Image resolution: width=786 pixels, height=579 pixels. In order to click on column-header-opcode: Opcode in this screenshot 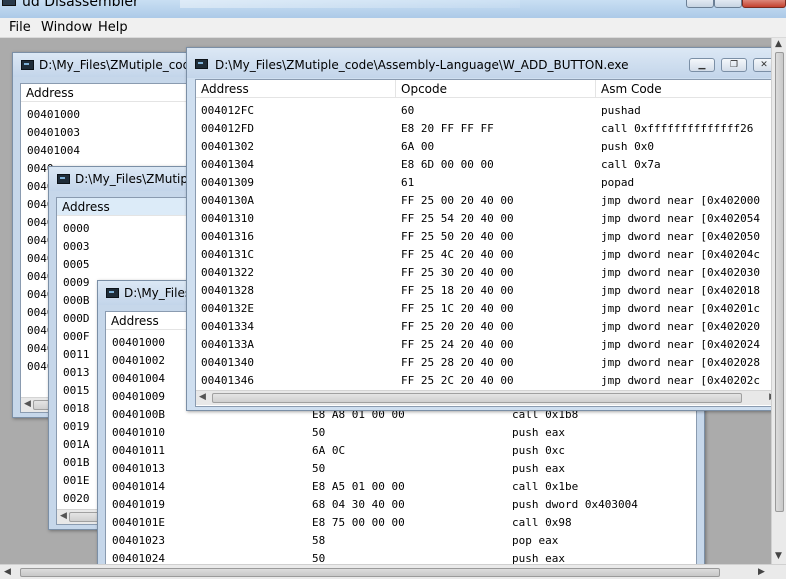, I will do `click(496, 89)`.